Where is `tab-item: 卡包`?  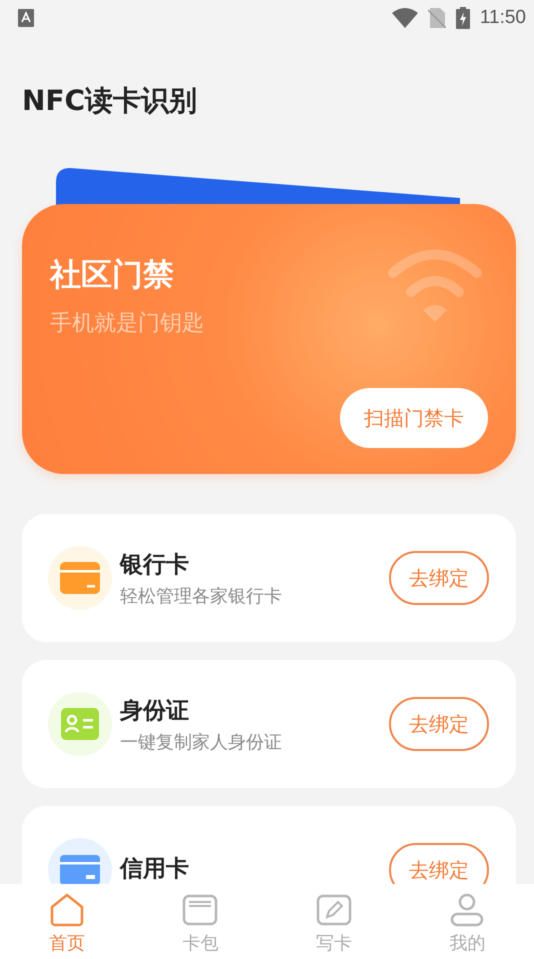
tab-item: 卡包 is located at coordinates (200, 921).